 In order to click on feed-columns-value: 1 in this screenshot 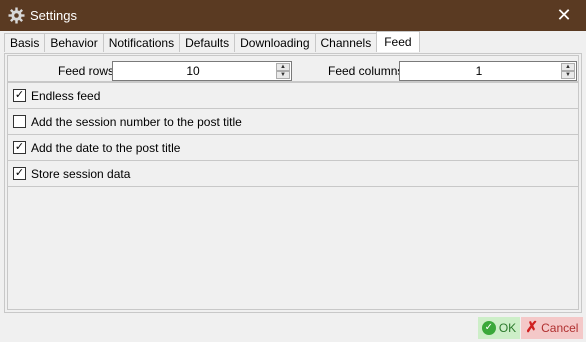, I will do `click(479, 71)`.